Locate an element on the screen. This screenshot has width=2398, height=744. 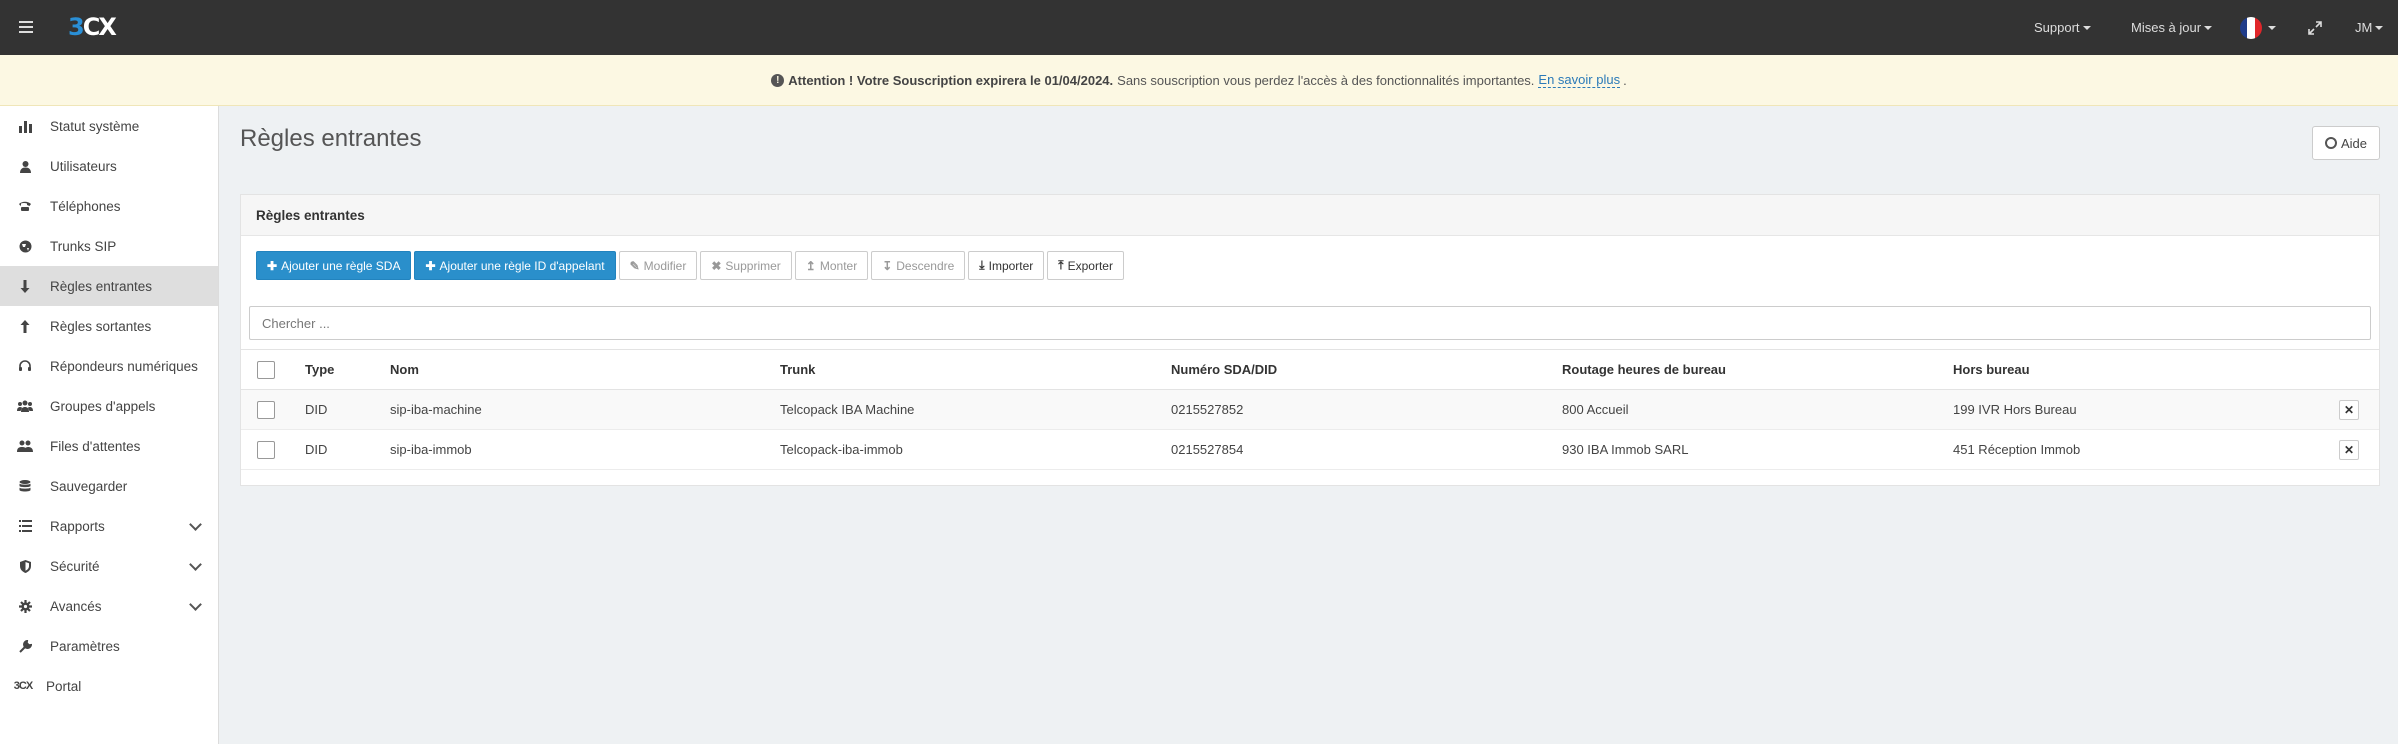
sidebar-item-label: Rapports is located at coordinates (77, 526).